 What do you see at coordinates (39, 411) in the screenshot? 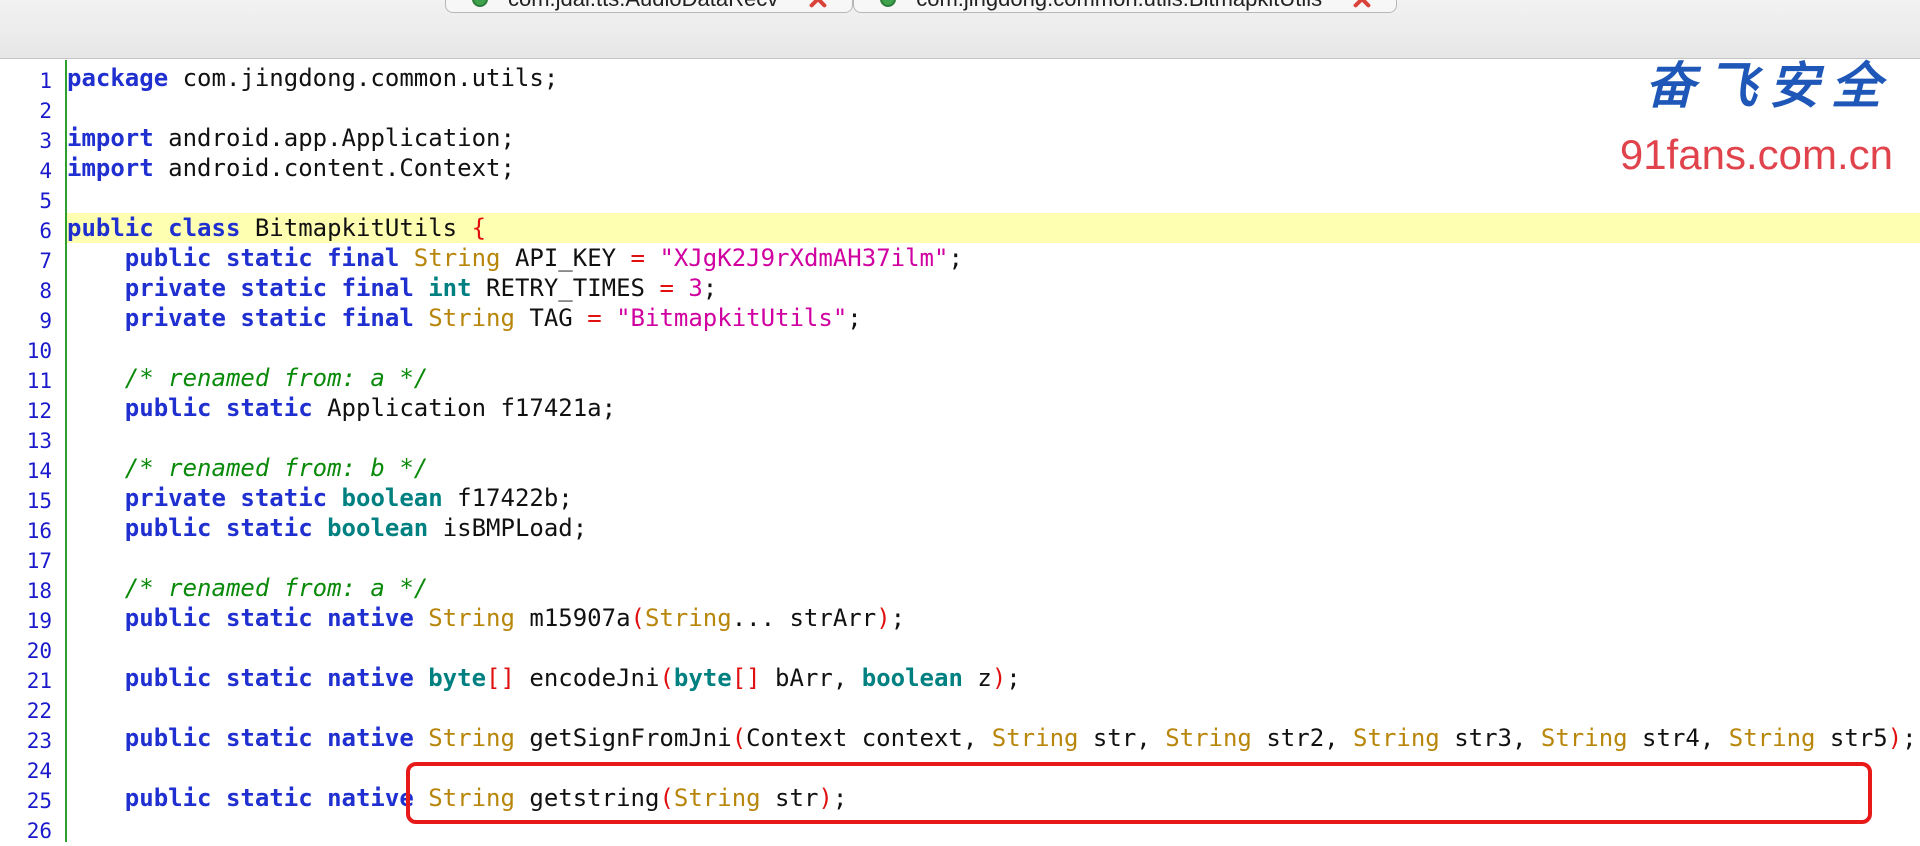
I see `line-number: 12` at bounding box center [39, 411].